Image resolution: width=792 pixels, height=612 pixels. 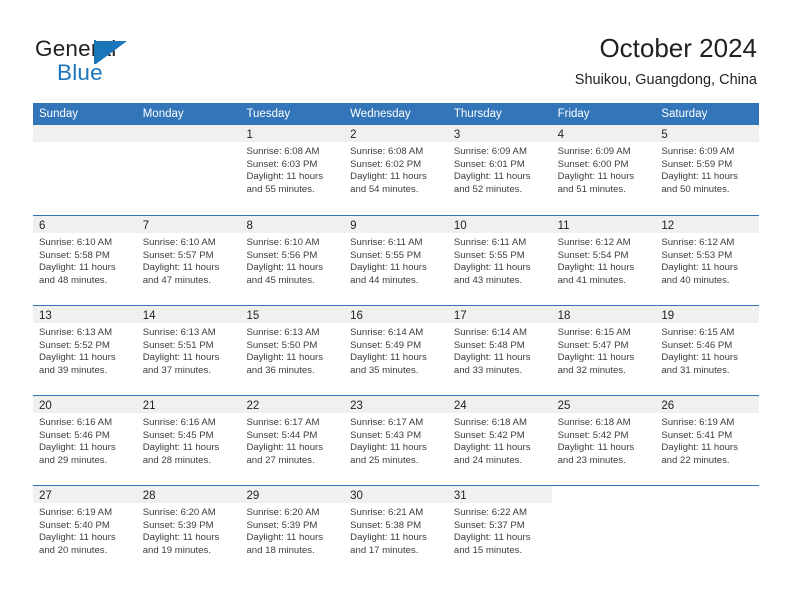 I want to click on day-number: 14, so click(x=149, y=316).